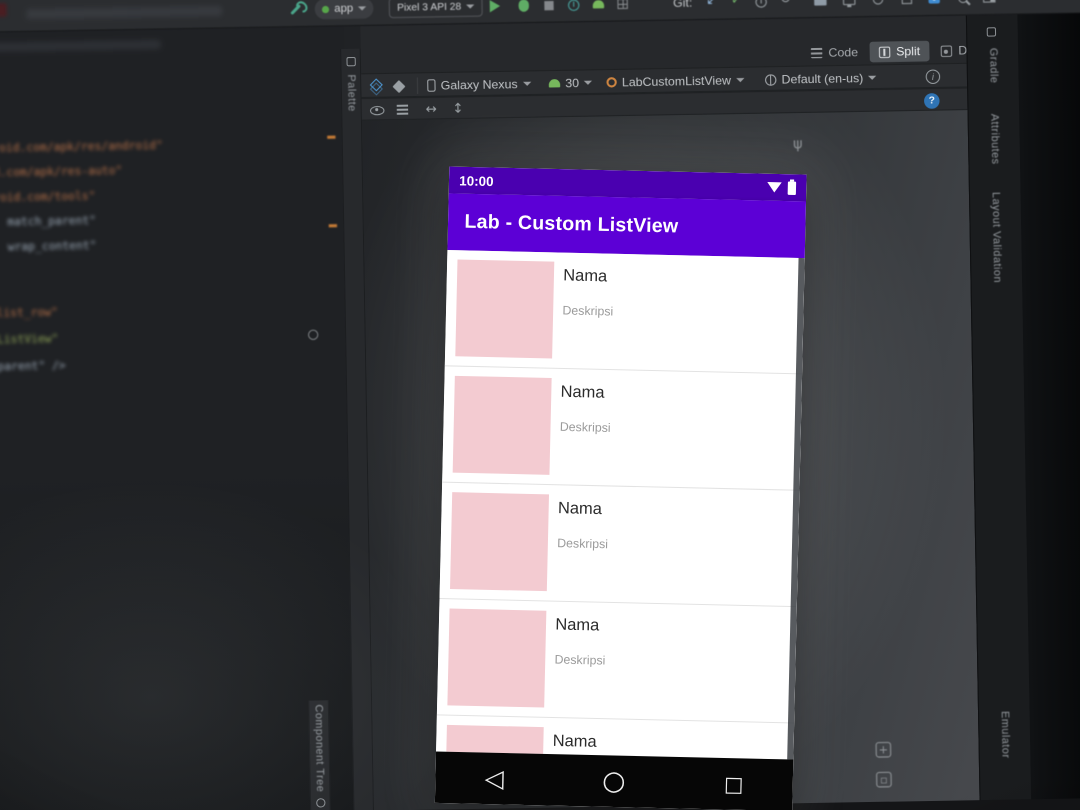 Image resolution: width=1080 pixels, height=810 pixels. I want to click on status-time: 10:00, so click(476, 180).